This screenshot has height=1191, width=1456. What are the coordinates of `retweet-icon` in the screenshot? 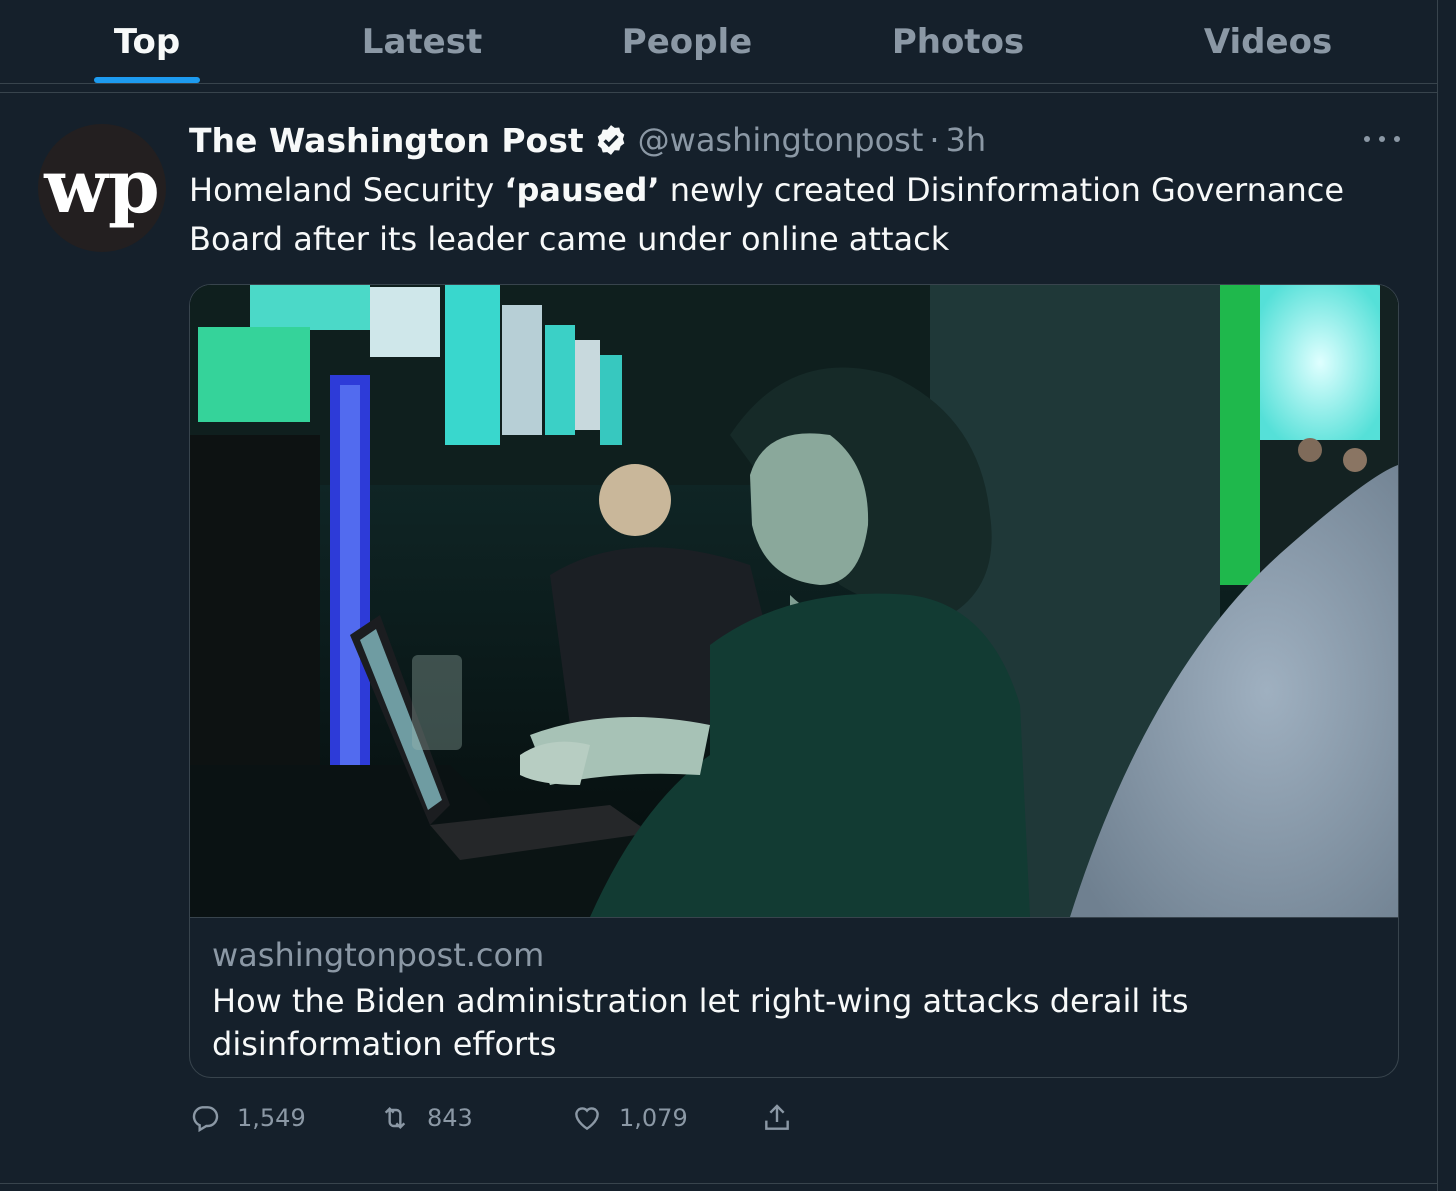 It's located at (395, 1118).